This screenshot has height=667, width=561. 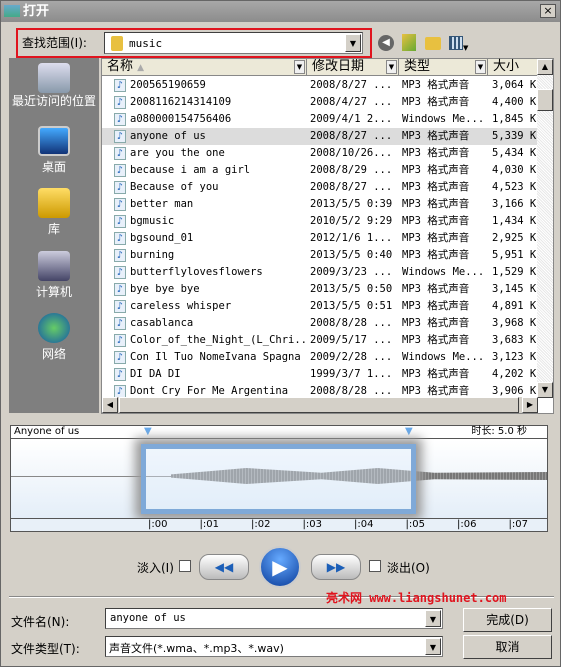 What do you see at coordinates (514, 289) in the screenshot?
I see `file-size: 3,145 K` at bounding box center [514, 289].